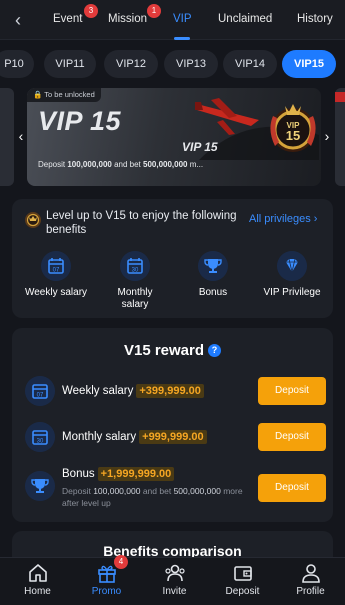 The height and width of the screenshot is (605, 345). Describe the element at coordinates (340, 97) in the screenshot. I see `next-card-tag` at that location.